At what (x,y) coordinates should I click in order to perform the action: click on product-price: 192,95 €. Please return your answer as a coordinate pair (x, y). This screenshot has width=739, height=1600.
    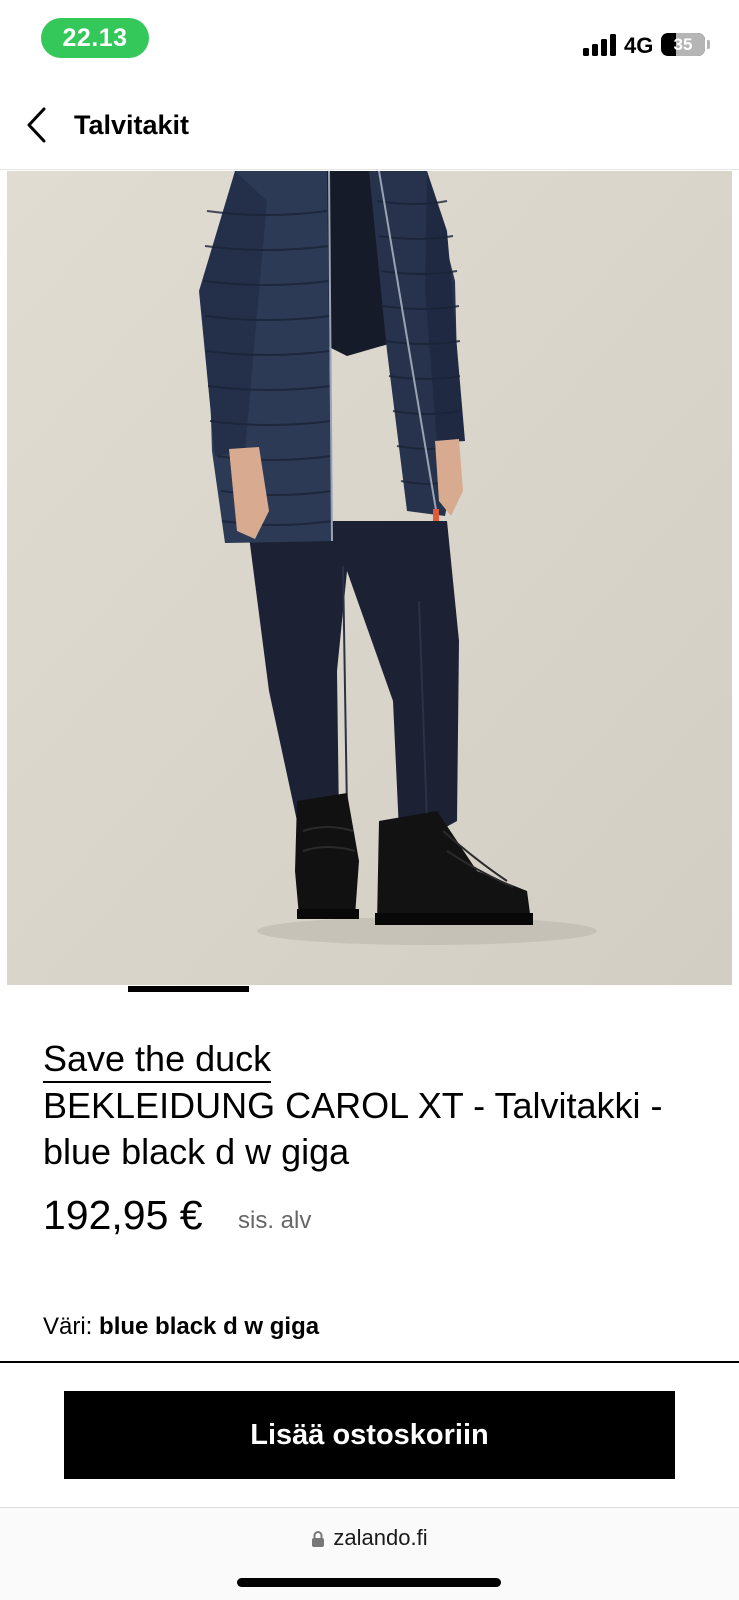
    Looking at the image, I should click on (123, 1215).